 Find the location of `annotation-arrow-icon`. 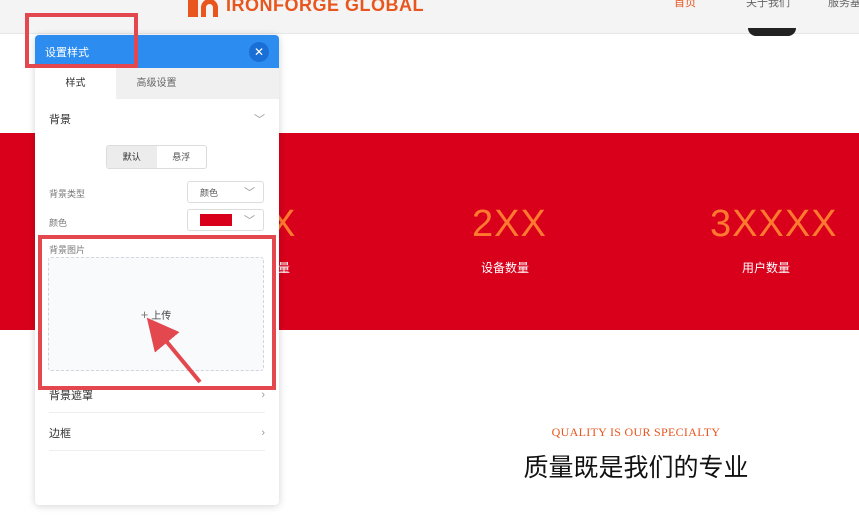

annotation-arrow-icon is located at coordinates (174, 350).